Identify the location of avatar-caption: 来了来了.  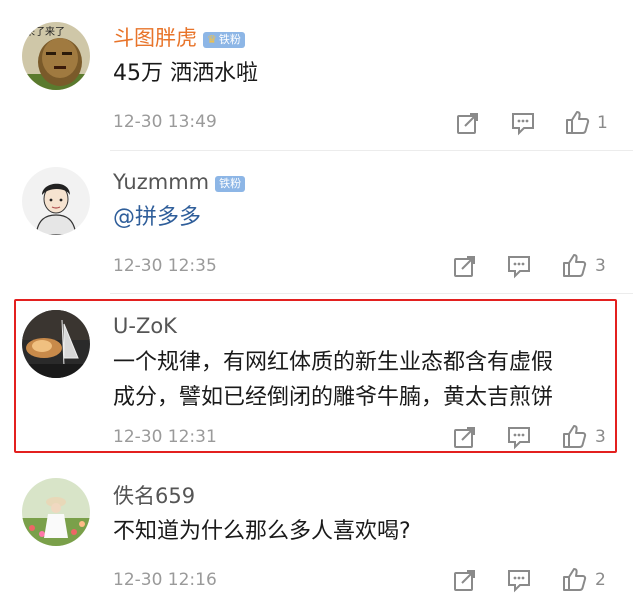
(45, 32).